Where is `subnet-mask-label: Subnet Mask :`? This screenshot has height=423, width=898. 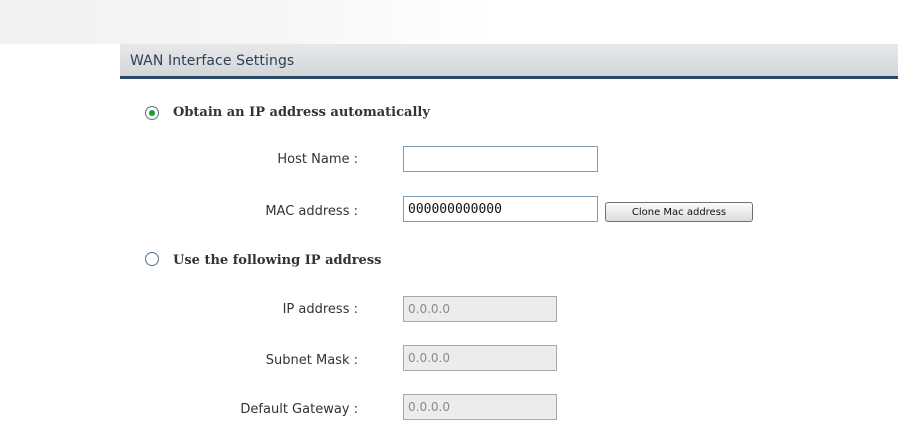
subnet-mask-label: Subnet Mask : is located at coordinates (311, 360).